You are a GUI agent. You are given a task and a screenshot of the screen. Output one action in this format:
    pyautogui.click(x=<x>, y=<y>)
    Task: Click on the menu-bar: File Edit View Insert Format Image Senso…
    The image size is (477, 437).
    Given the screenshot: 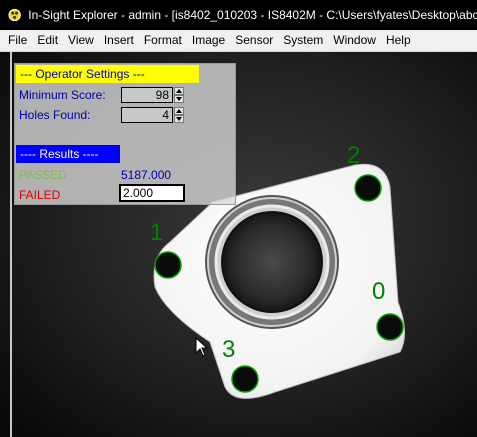 What is the action you would take?
    pyautogui.click(x=238, y=41)
    